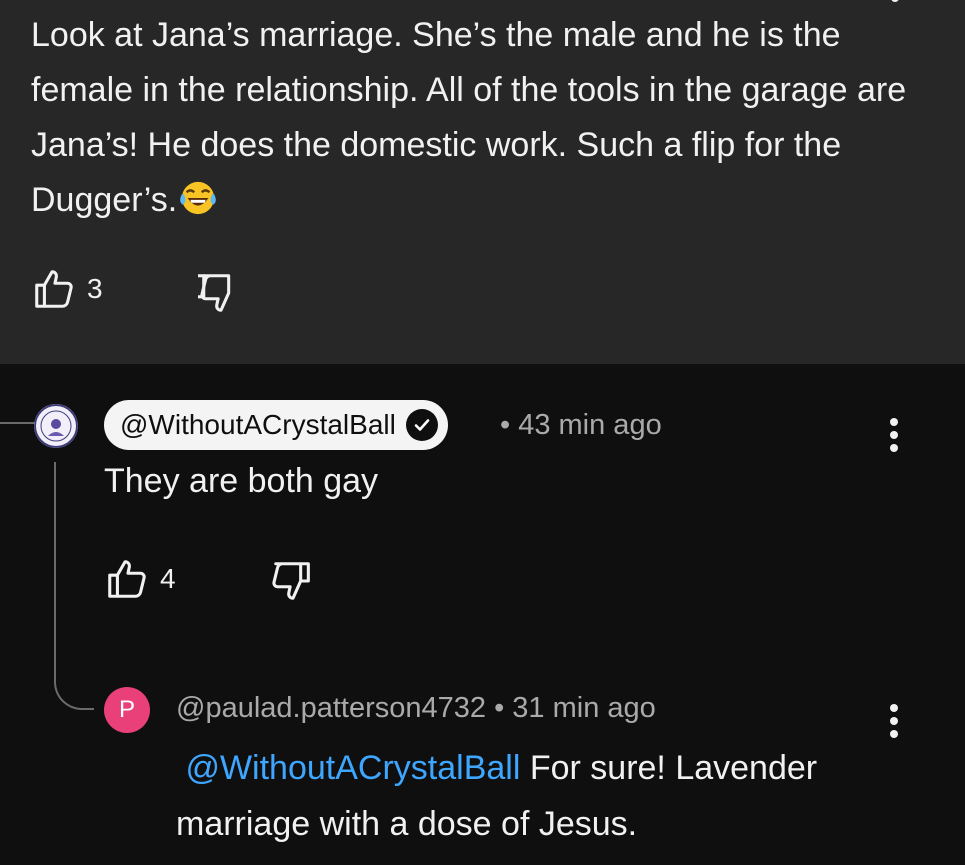 The width and height of the screenshot is (965, 865). What do you see at coordinates (198, 198) in the screenshot?
I see `tears-of-joy-emoji-icon` at bounding box center [198, 198].